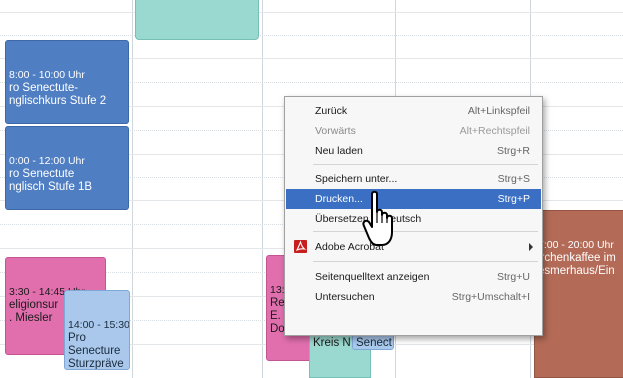 The width and height of the screenshot is (623, 378). Describe the element at coordinates (377, 218) in the screenshot. I see `mouse-pointer-icon` at that location.